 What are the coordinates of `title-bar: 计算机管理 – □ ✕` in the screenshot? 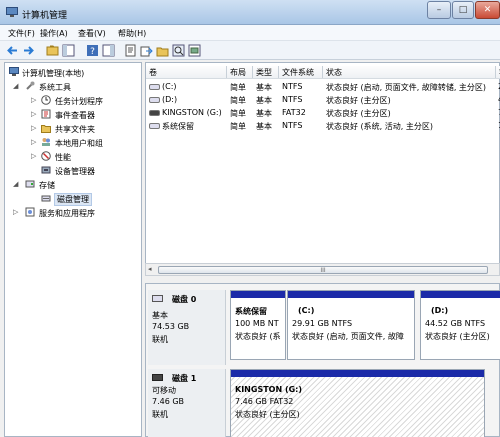 It's located at (250, 12).